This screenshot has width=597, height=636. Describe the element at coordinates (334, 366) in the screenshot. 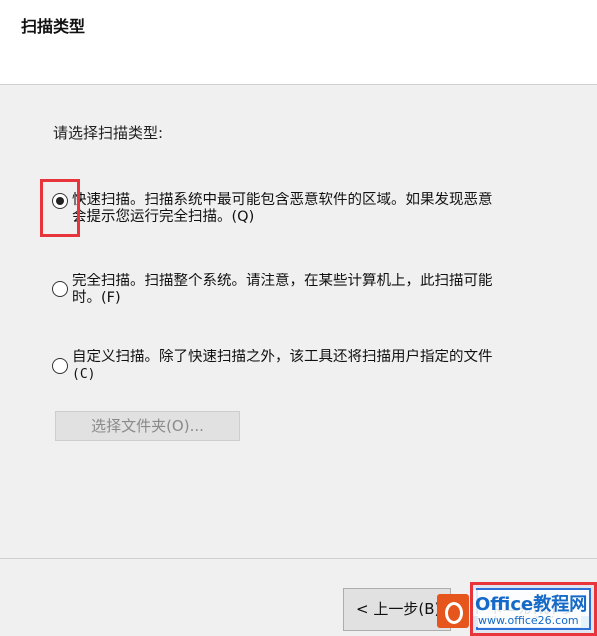

I see `custom-scan-label: 自定义扫描。除了快速扫描之外，该工具还将扫描用户指定的文件 (C)` at that location.